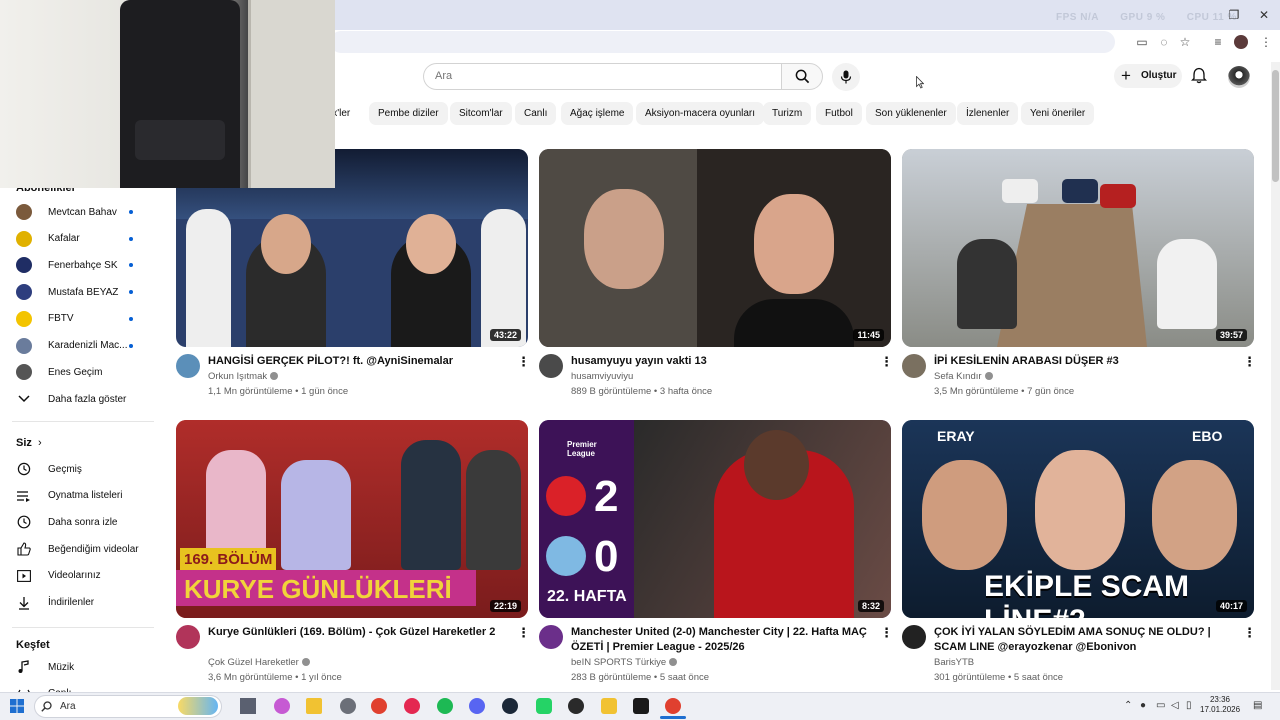 Image resolution: width=1280 pixels, height=720 pixels. Describe the element at coordinates (1175, 705) in the screenshot. I see `tray-volume-icon: ◁` at that location.